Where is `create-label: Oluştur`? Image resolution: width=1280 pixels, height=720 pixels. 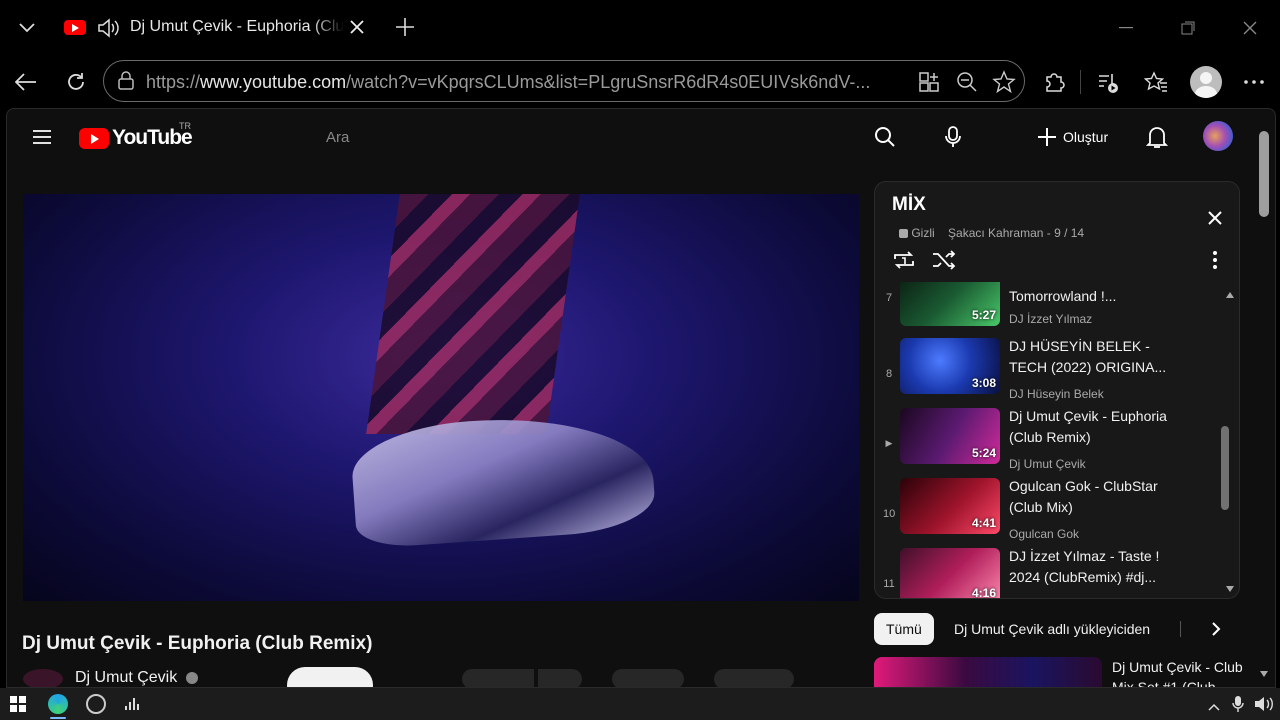 create-label: Oluştur is located at coordinates (1086, 137).